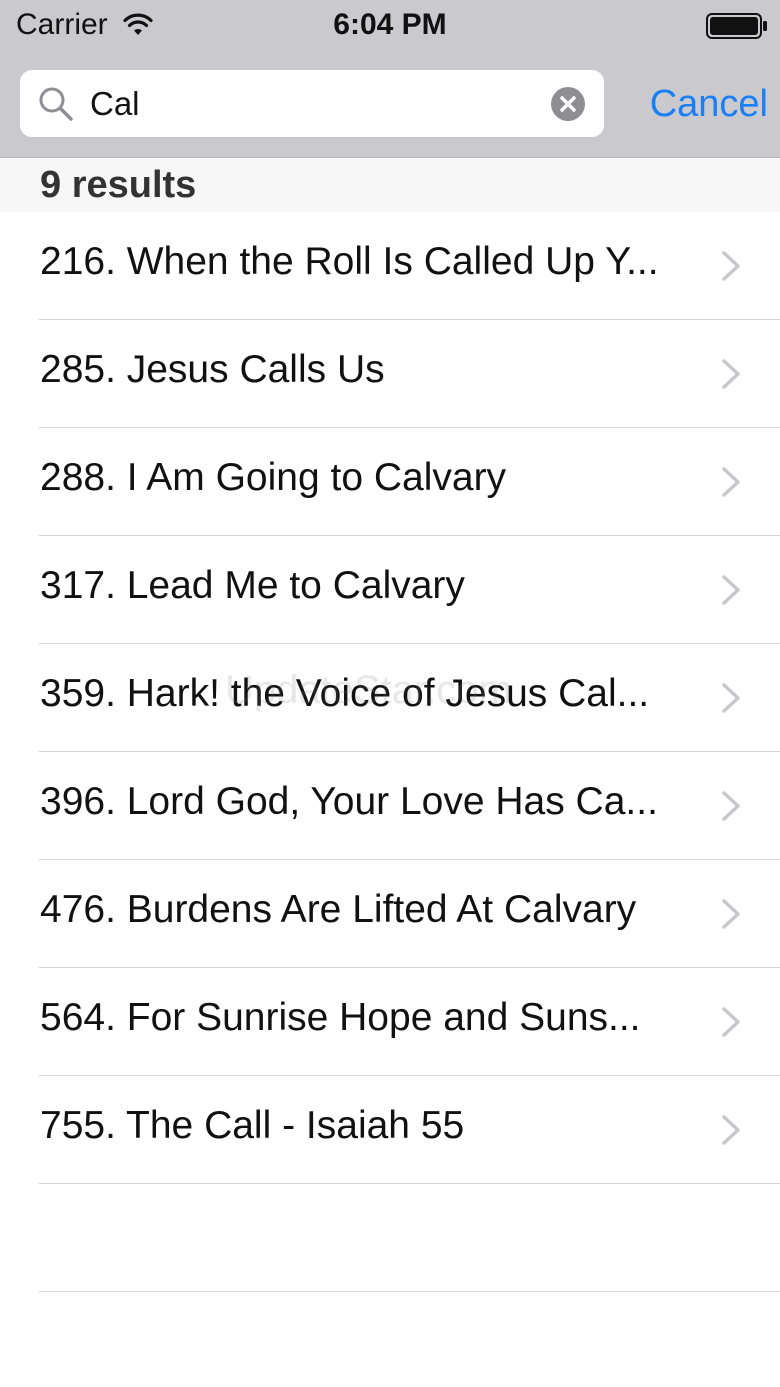 This screenshot has height=1387, width=780. I want to click on search-input, so click(310, 104).